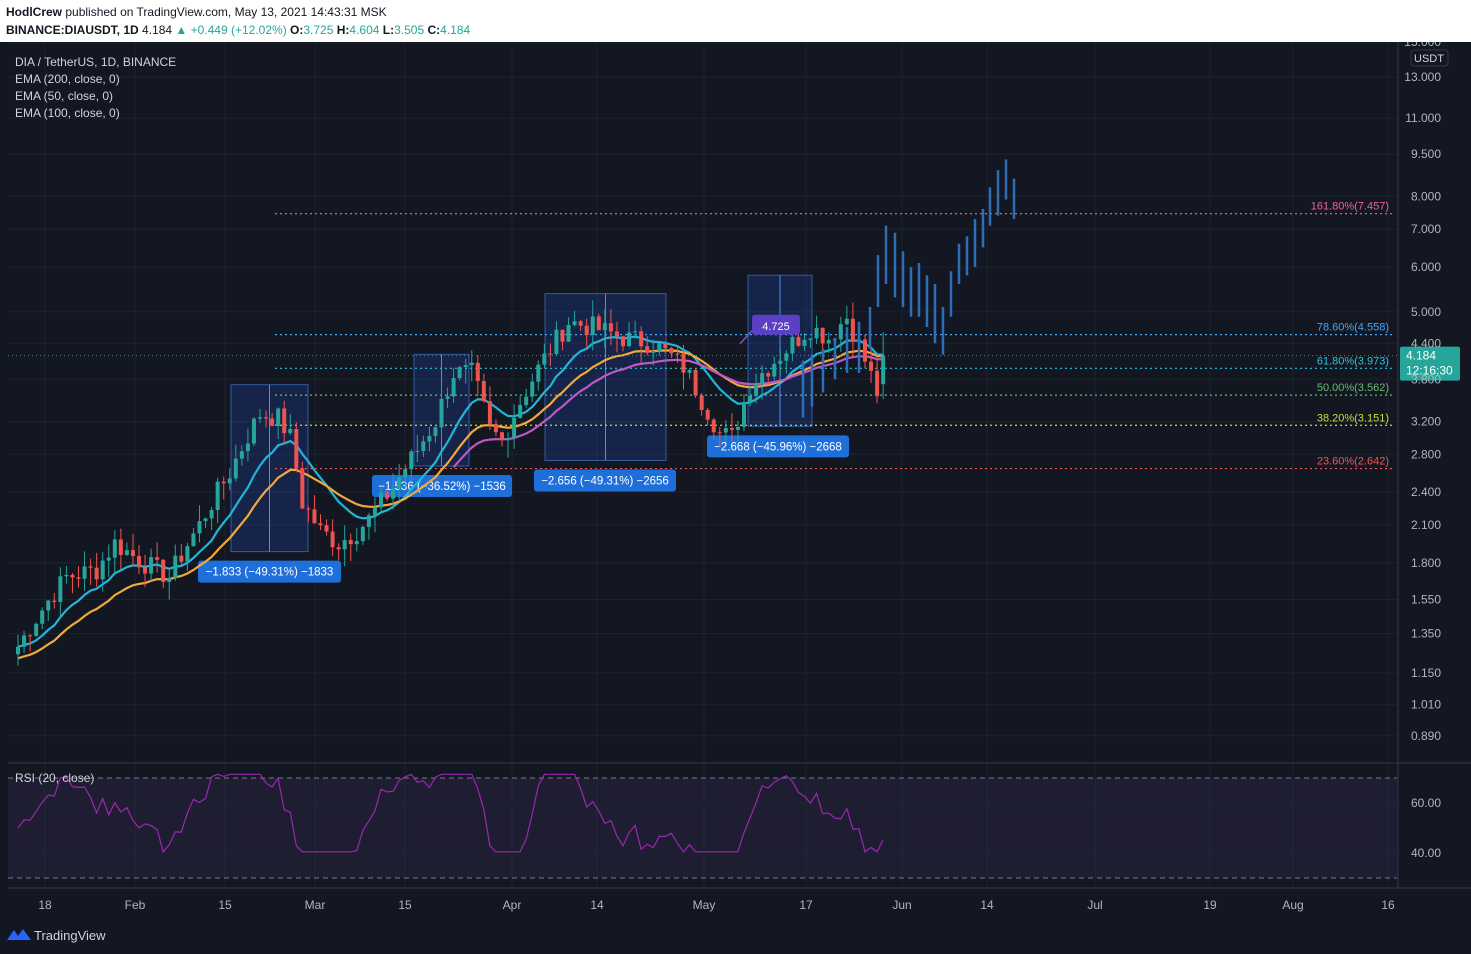 The width and height of the screenshot is (1471, 954). I want to click on close-value: 4.184, so click(455, 30).